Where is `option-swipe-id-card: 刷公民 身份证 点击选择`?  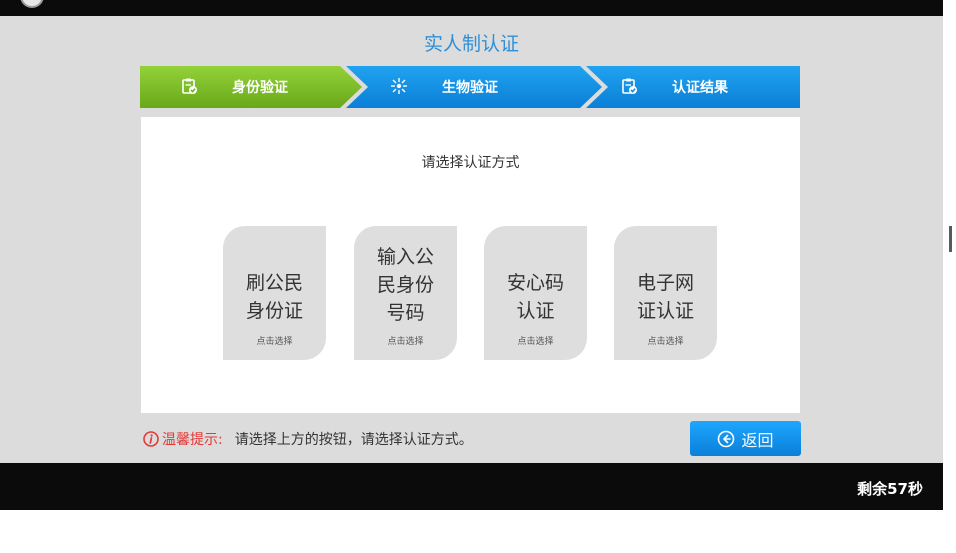 option-swipe-id-card: 刷公民 身份证 点击选择 is located at coordinates (274, 293).